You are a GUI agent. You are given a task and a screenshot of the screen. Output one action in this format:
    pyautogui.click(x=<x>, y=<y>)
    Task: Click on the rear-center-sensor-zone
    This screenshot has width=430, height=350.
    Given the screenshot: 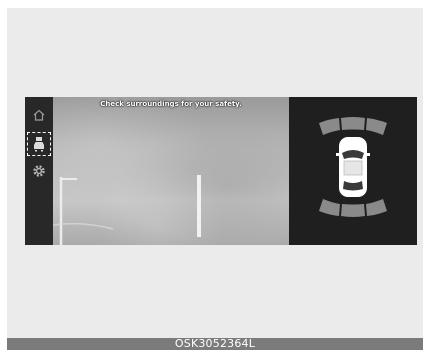 What is the action you would take?
    pyautogui.click(x=353, y=210)
    